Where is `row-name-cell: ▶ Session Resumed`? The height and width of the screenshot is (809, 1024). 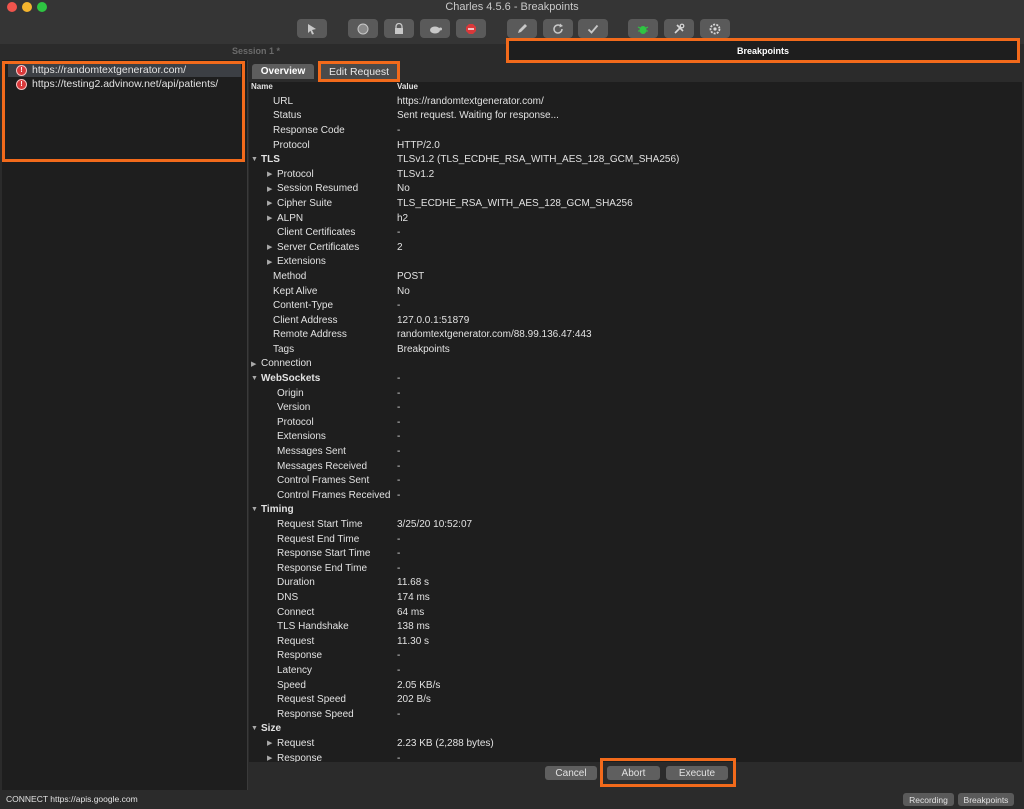 row-name-cell: ▶ Session Resumed is located at coordinates (312, 188).